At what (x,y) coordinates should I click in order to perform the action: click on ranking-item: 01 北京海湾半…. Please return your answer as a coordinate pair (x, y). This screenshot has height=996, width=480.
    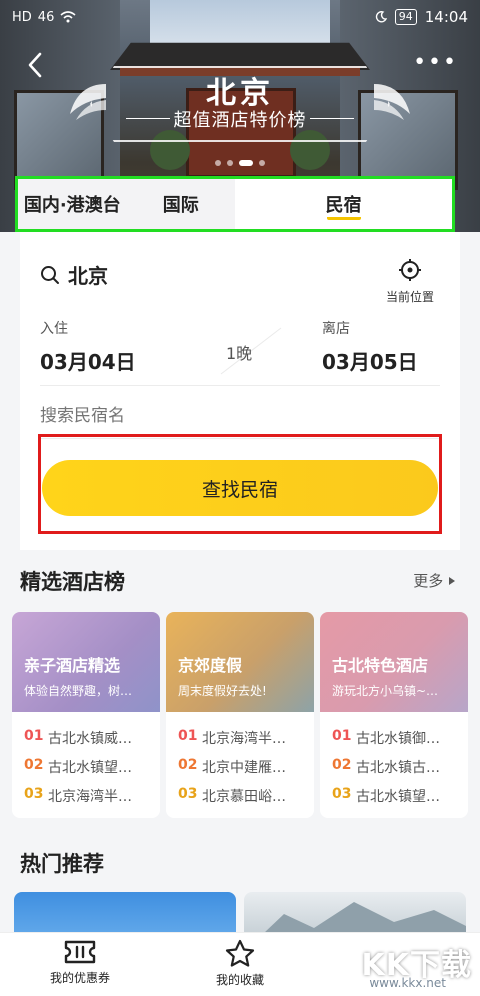
    Looking at the image, I should click on (232, 742).